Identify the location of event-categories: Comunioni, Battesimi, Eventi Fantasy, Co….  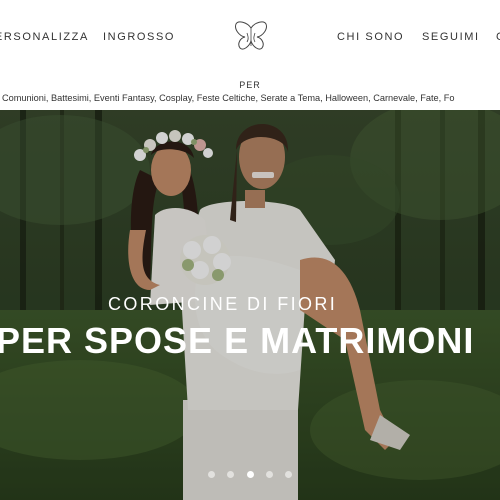
(228, 98).